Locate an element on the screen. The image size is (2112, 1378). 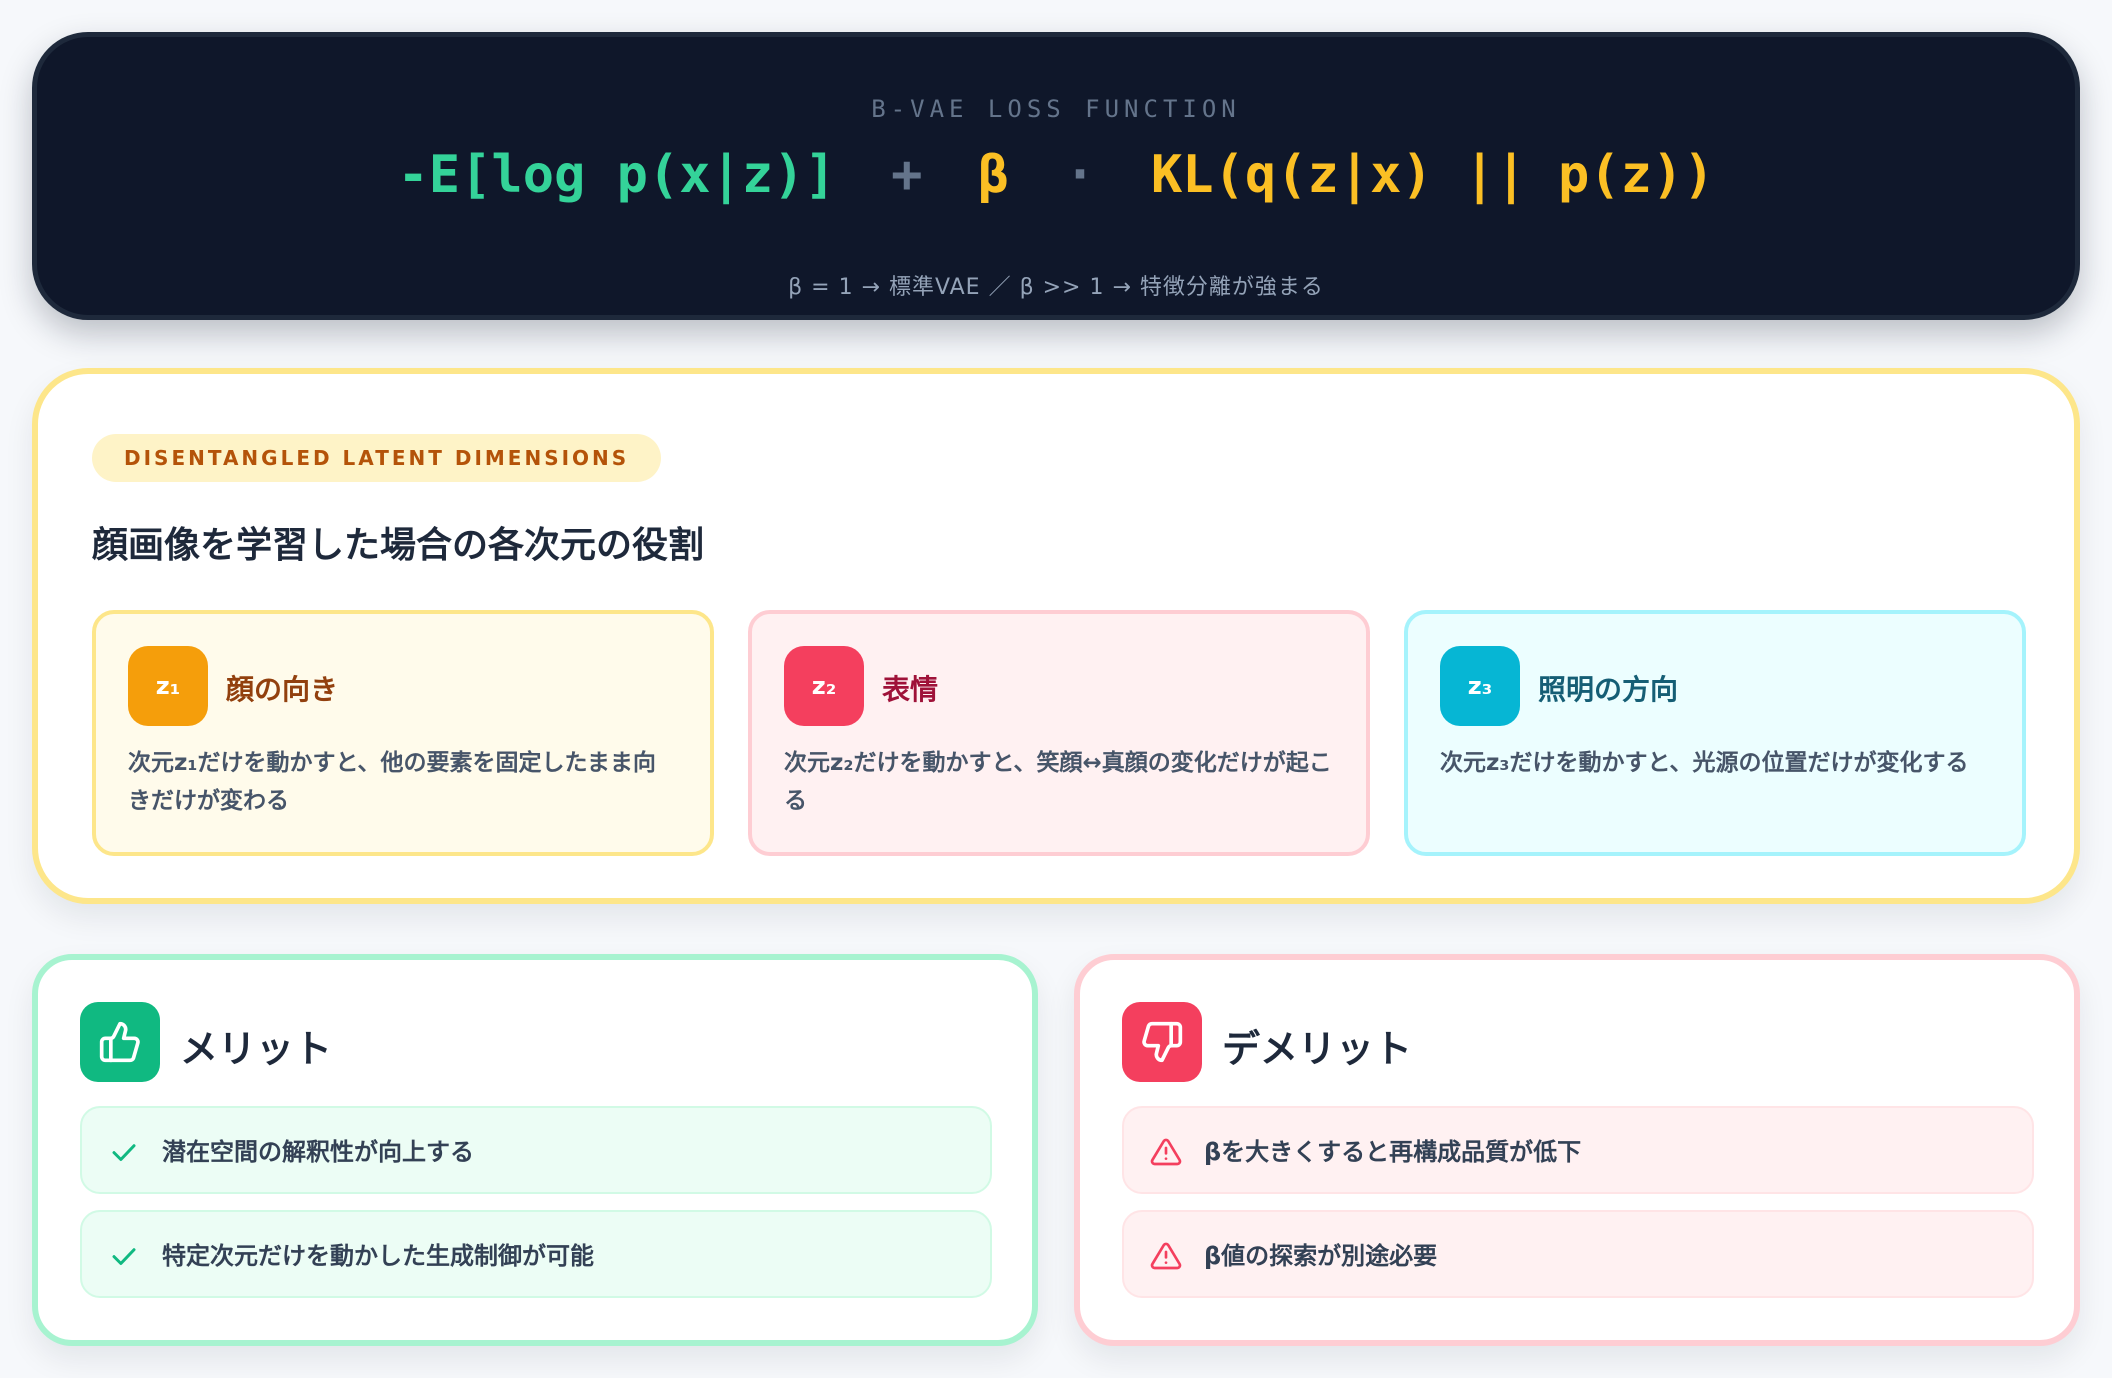
cons-title: デメリット is located at coordinates (1317, 1049).